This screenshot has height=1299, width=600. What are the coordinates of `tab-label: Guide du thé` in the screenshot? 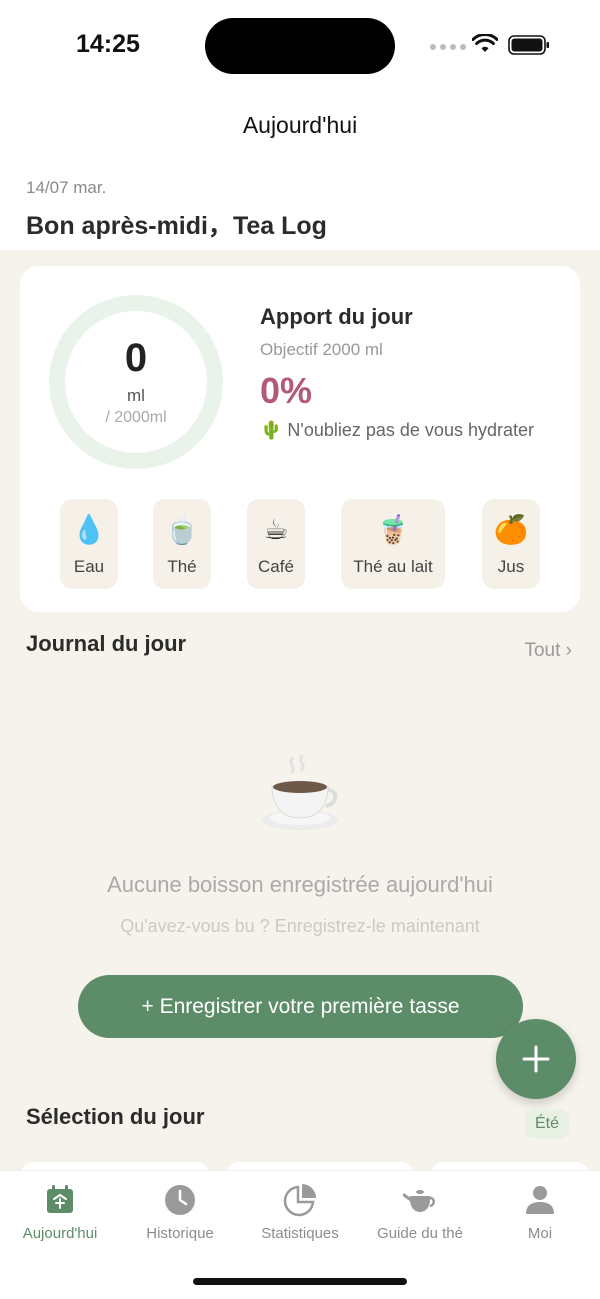 It's located at (420, 1233).